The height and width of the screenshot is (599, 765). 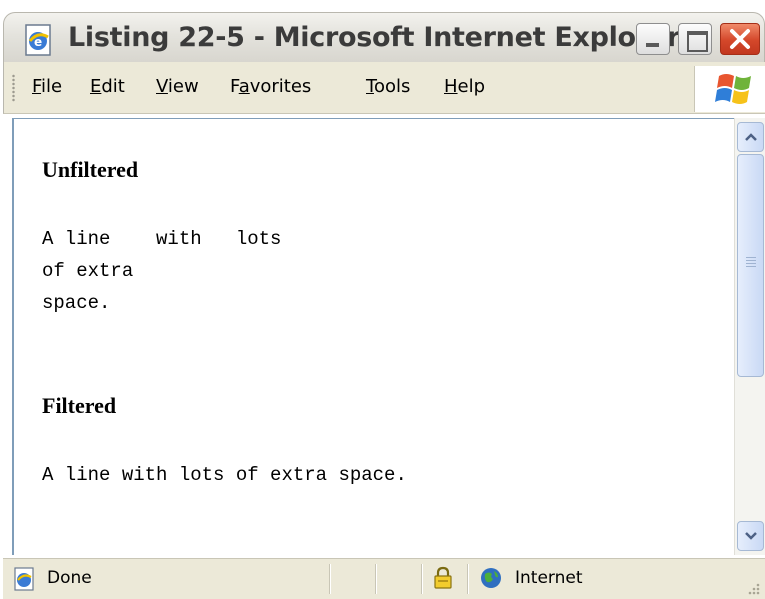 What do you see at coordinates (107, 86) in the screenshot?
I see `menu-edit: Edit` at bounding box center [107, 86].